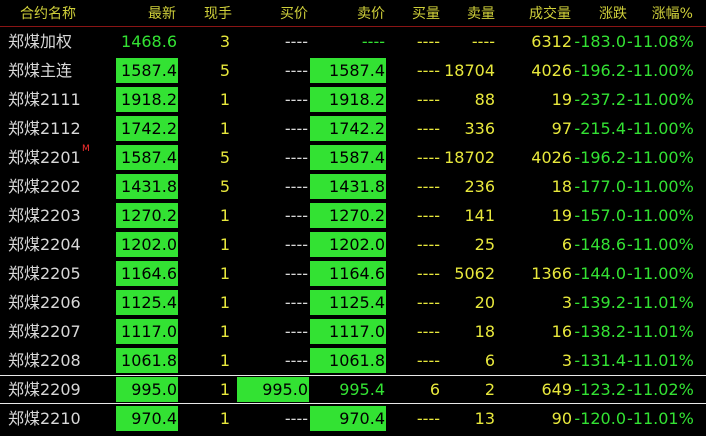 Image resolution: width=706 pixels, height=436 pixels. What do you see at coordinates (44, 418) in the screenshot?
I see `contract-name: 郑煤2210` at bounding box center [44, 418].